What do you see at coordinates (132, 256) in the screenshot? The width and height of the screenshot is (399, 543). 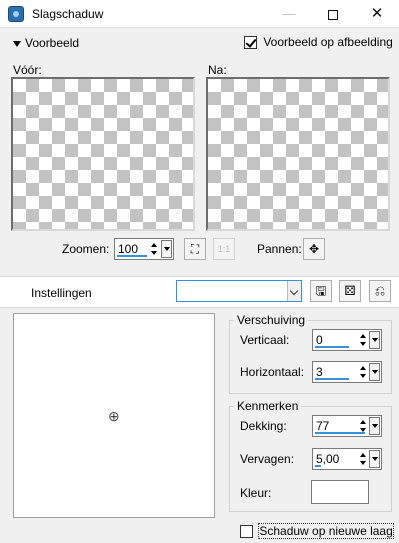 I see `zoom-underline` at bounding box center [132, 256].